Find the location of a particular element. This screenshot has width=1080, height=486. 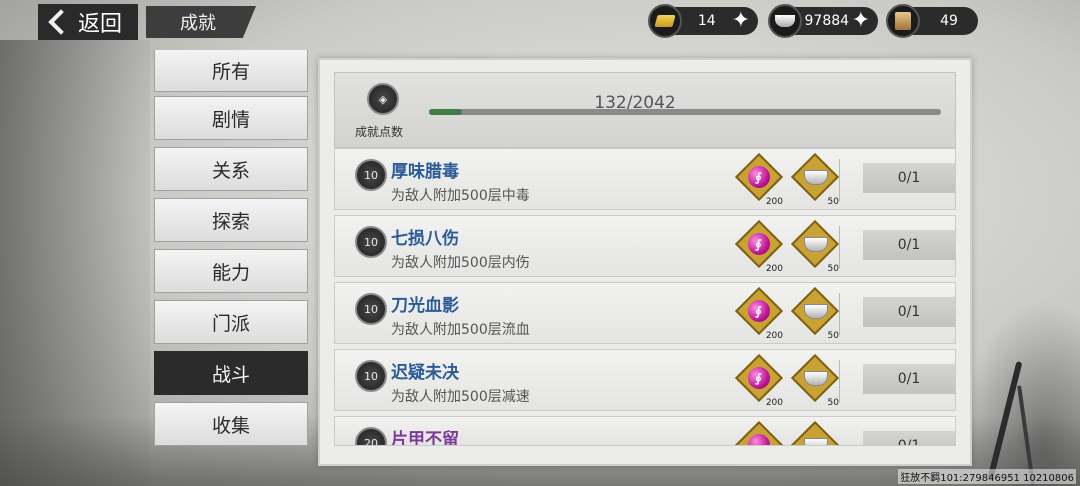

menu-item-sect: 门派 is located at coordinates (231, 322).